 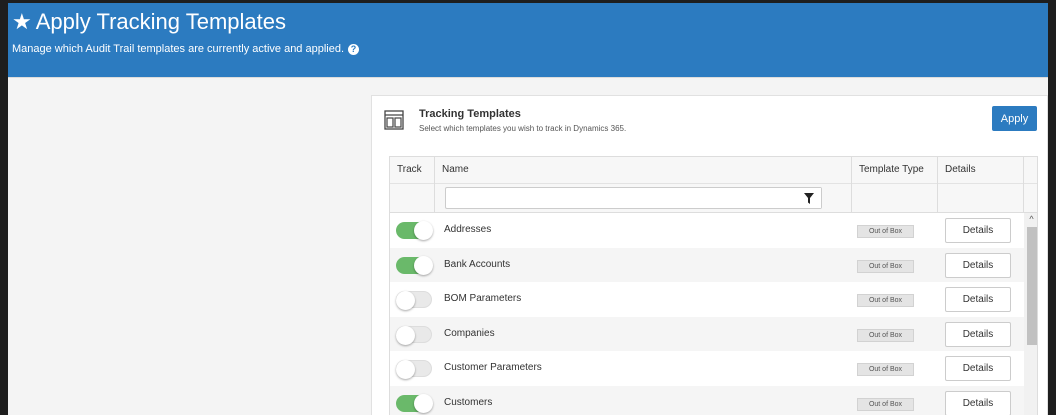 What do you see at coordinates (713, 185) in the screenshot?
I see `table-header: Track Name Template Type Details` at bounding box center [713, 185].